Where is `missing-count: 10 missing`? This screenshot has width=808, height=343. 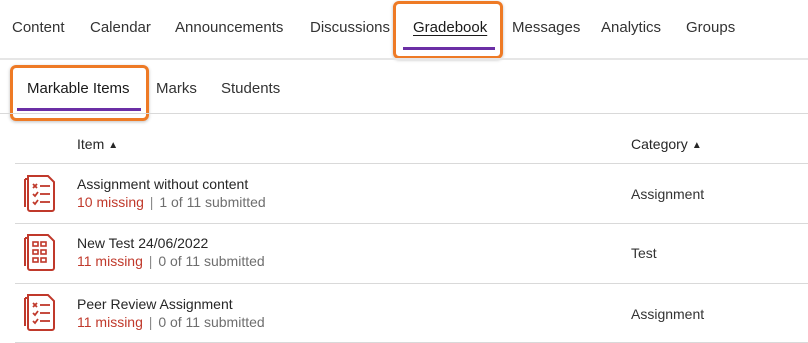
missing-count: 10 missing is located at coordinates (110, 202).